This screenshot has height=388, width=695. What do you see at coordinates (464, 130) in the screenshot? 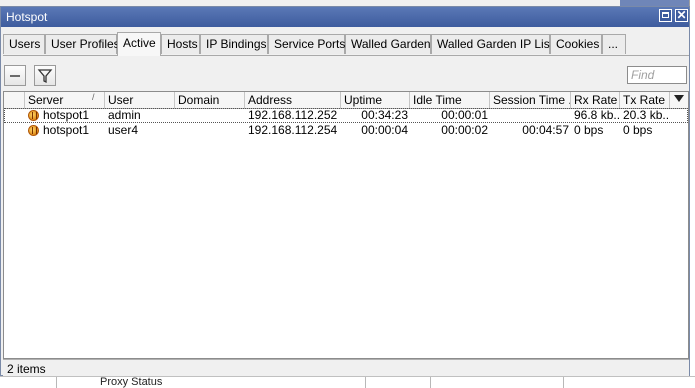
I see `cell-idle-time: 00:00:02` at bounding box center [464, 130].